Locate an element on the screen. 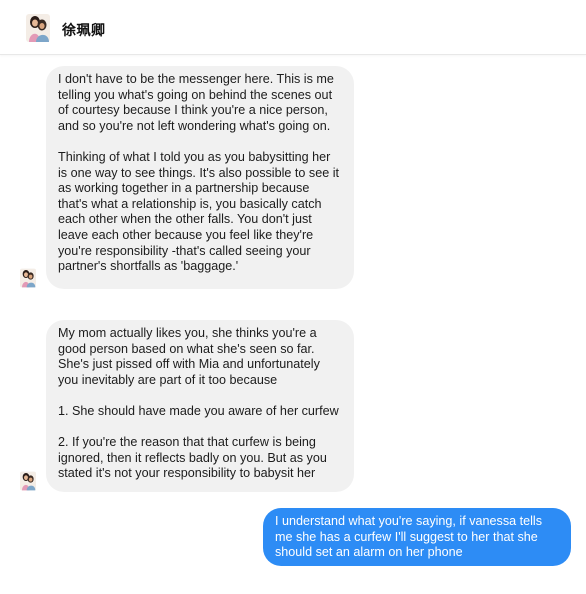 The width and height of the screenshot is (586, 594). conversation-header: 徐珮卿 is located at coordinates (293, 27).